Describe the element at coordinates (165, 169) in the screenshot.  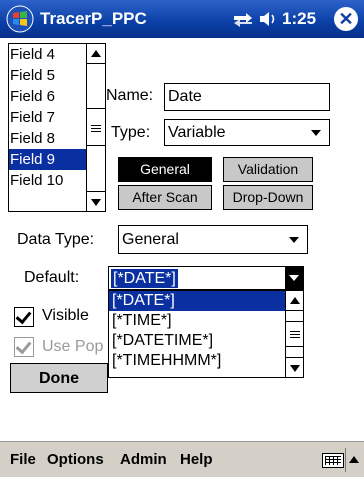
I see `tab-general: General` at that location.